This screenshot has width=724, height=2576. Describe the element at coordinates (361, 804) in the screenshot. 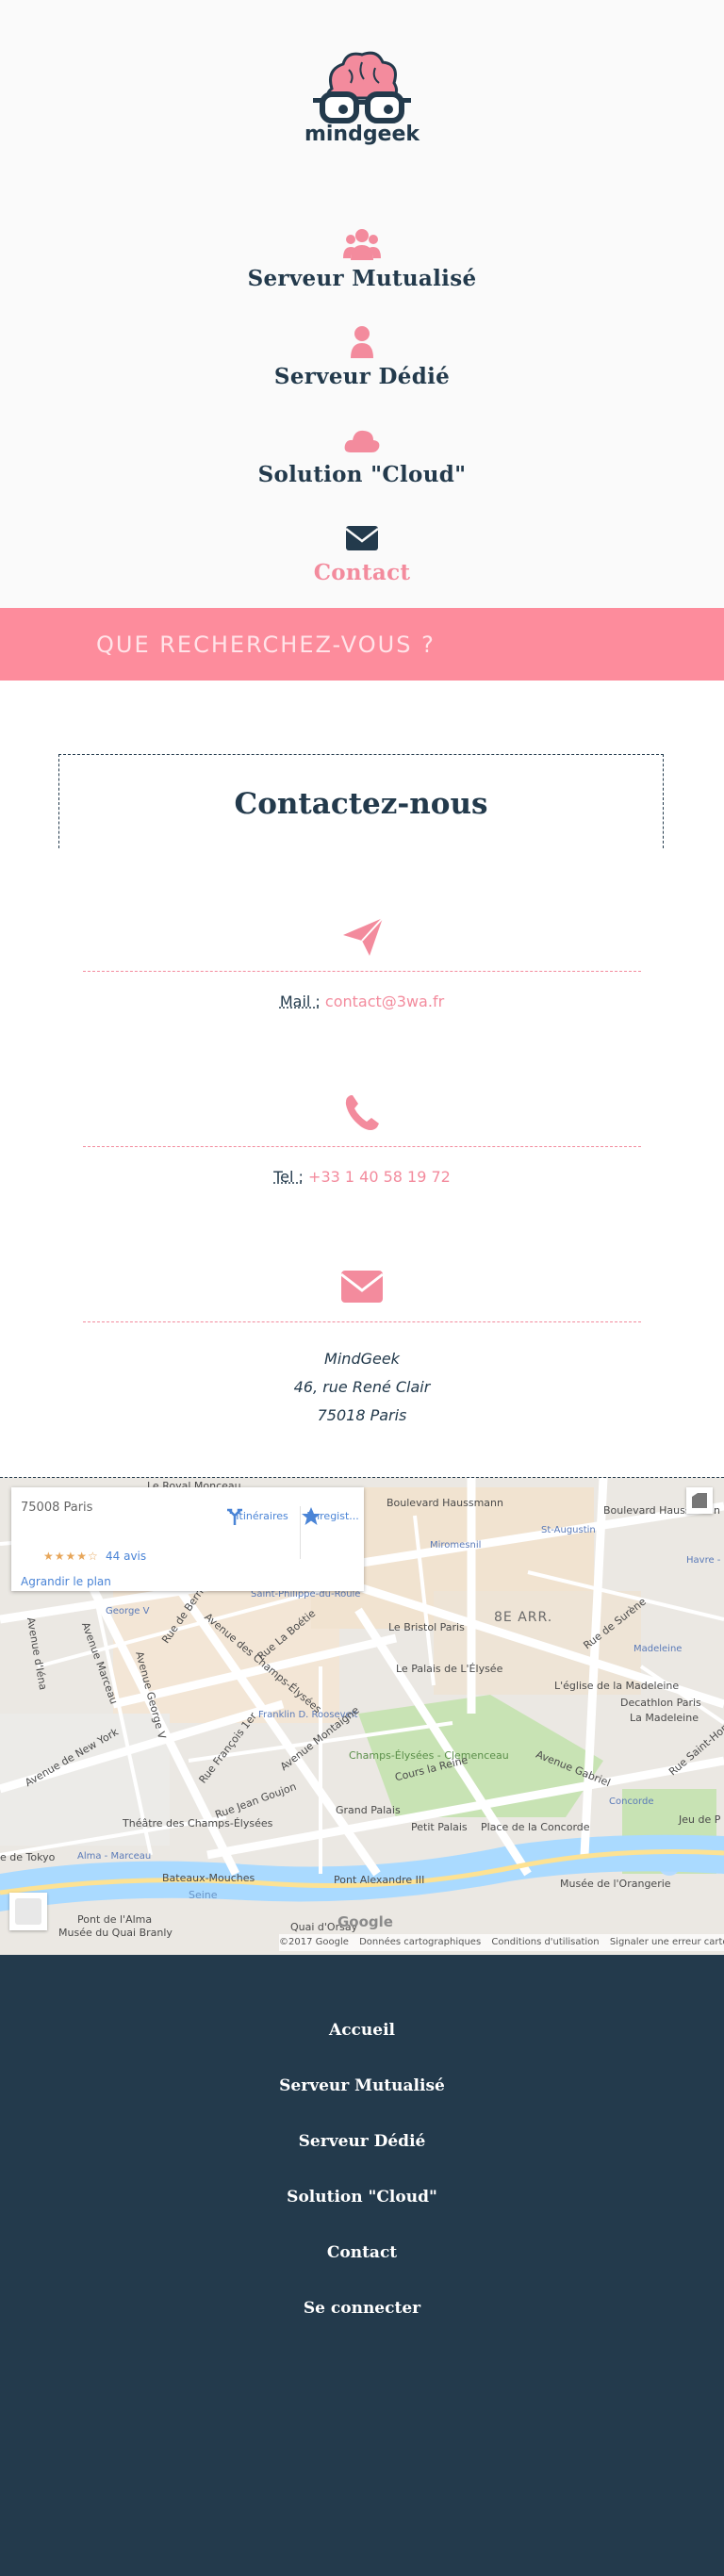

I see `page-title: Contactez-nous` at that location.